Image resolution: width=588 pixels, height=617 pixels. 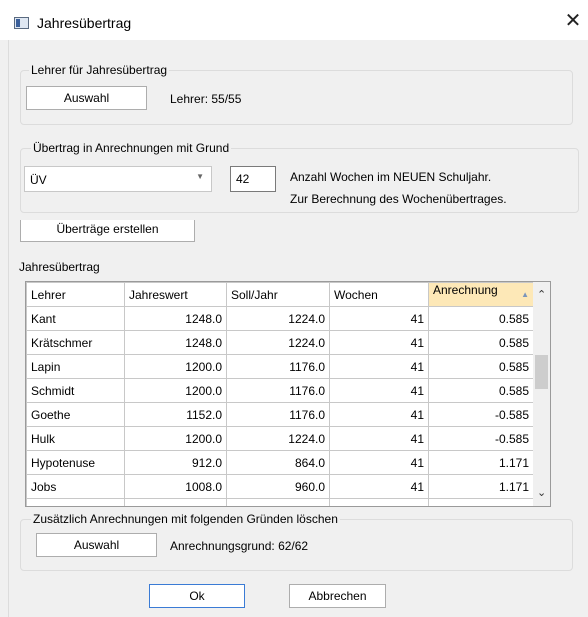 What do you see at coordinates (573, 20) in the screenshot?
I see `close-icon: ✕` at bounding box center [573, 20].